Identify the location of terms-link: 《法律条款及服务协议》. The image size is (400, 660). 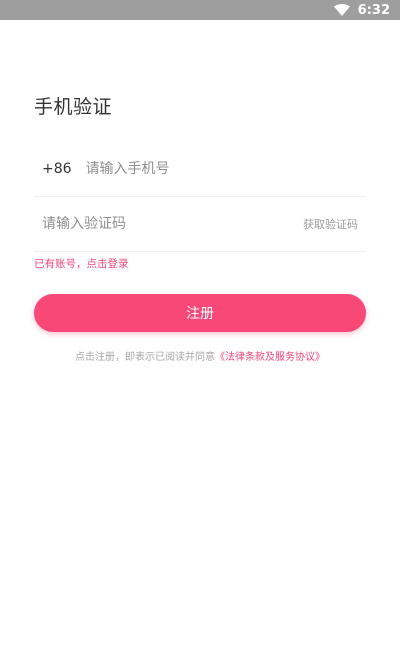
(270, 357).